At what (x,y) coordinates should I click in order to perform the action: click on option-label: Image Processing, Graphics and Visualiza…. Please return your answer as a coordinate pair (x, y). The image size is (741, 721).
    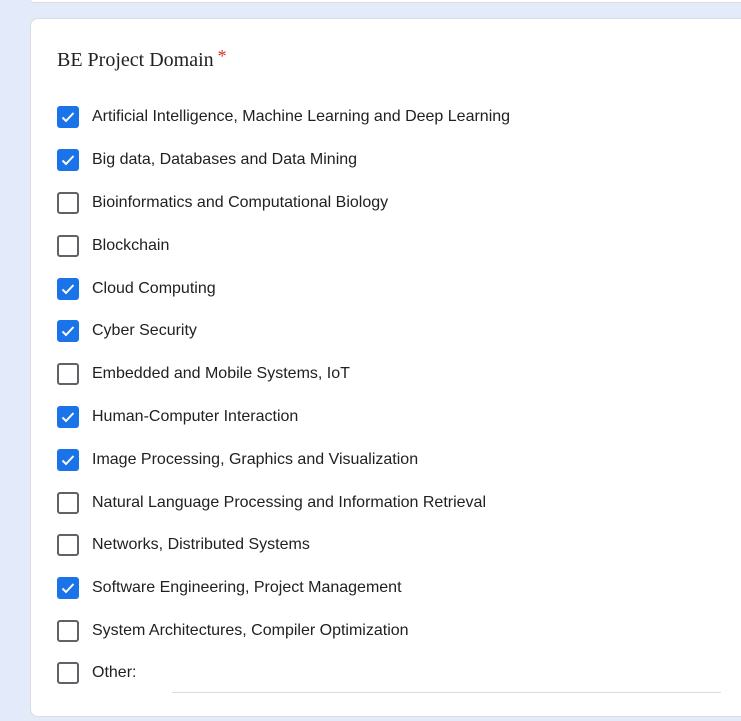
    Looking at the image, I should click on (255, 459).